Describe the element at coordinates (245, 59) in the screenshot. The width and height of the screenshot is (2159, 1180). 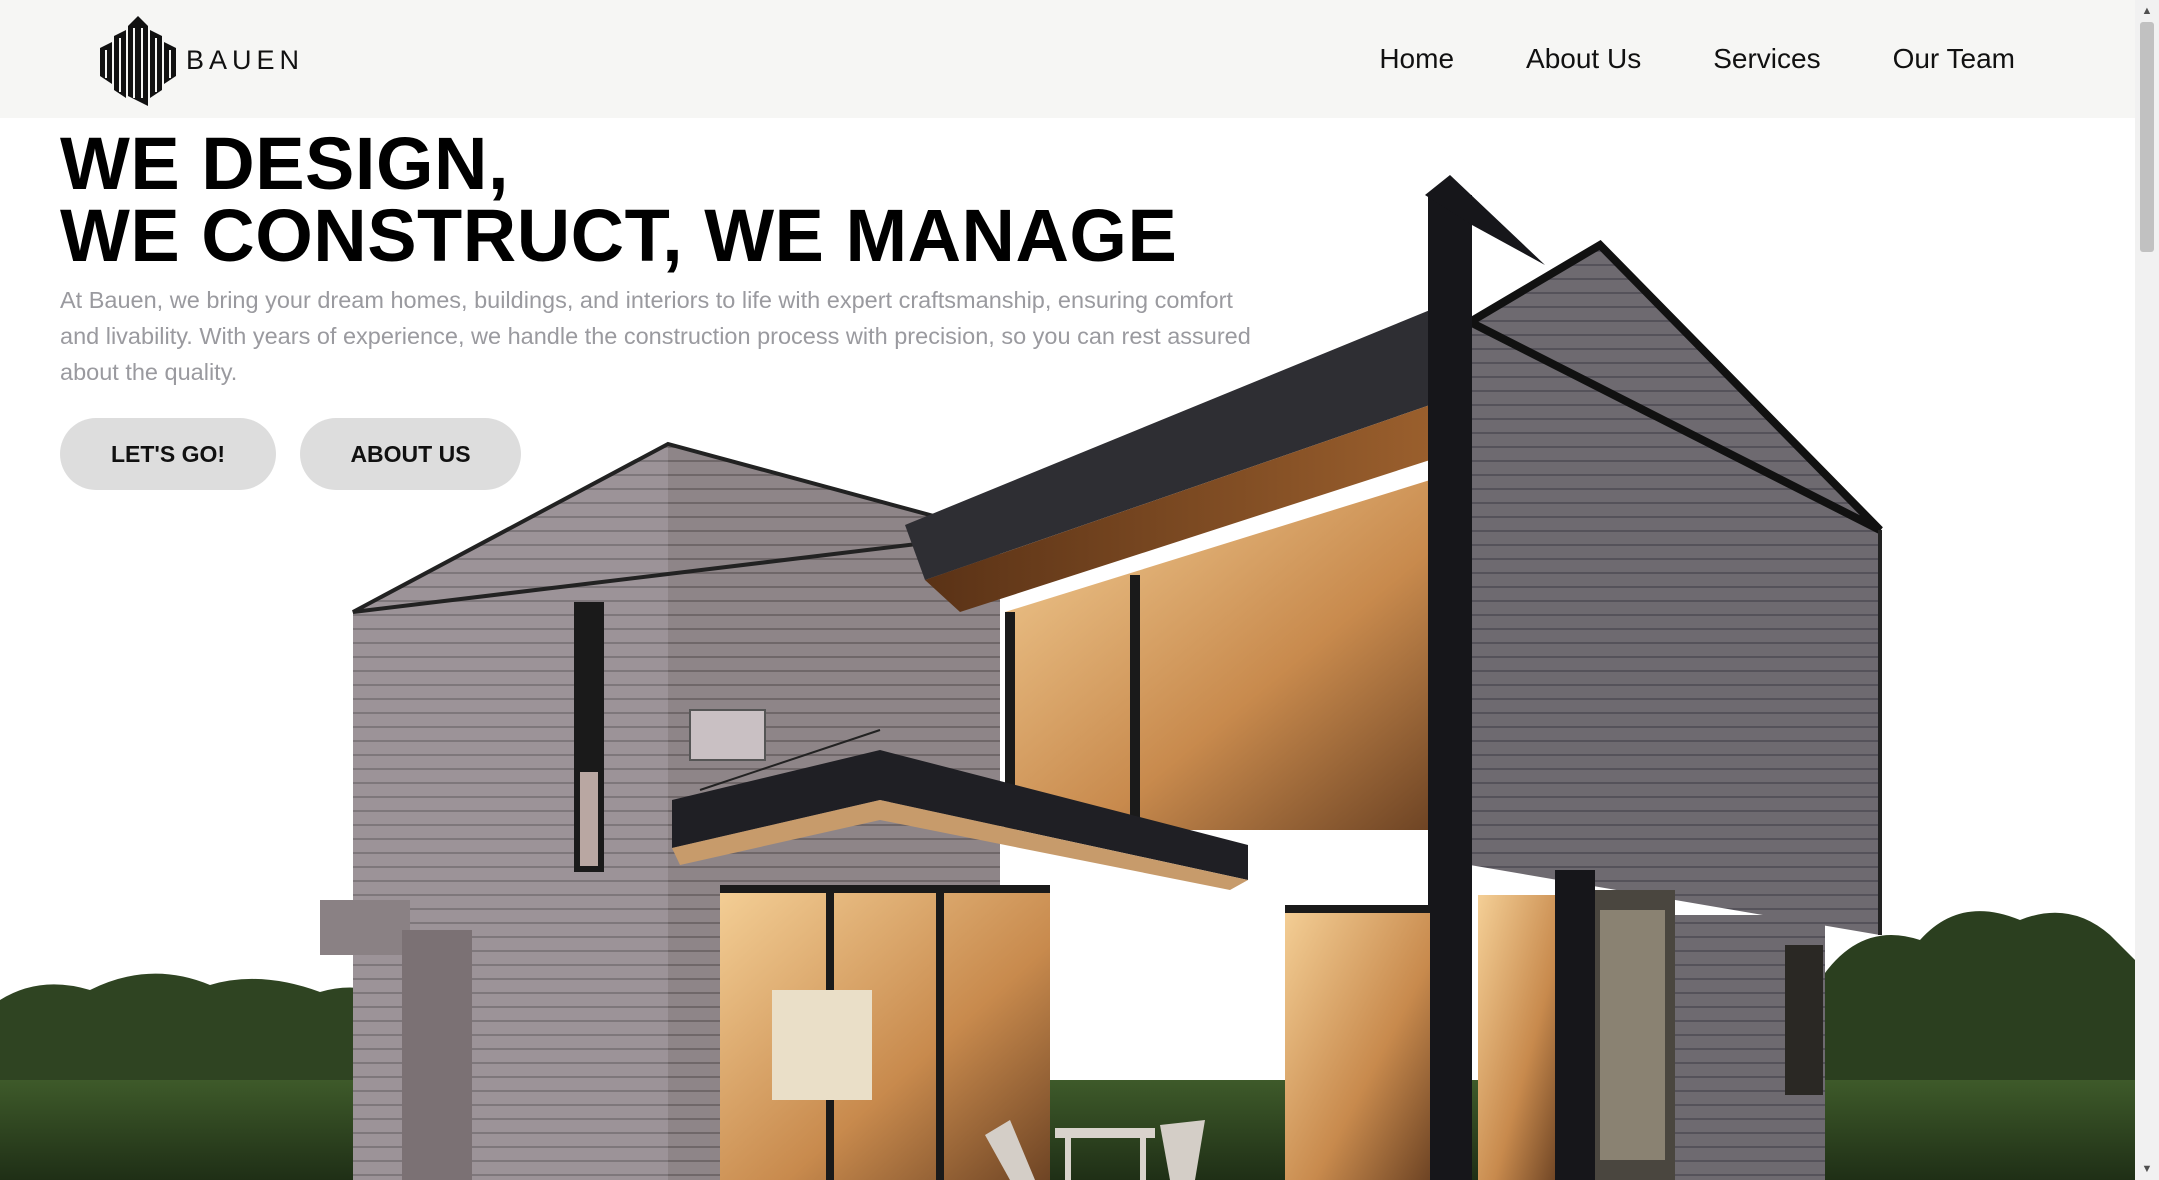
I see `brand-name: BAUEN` at that location.